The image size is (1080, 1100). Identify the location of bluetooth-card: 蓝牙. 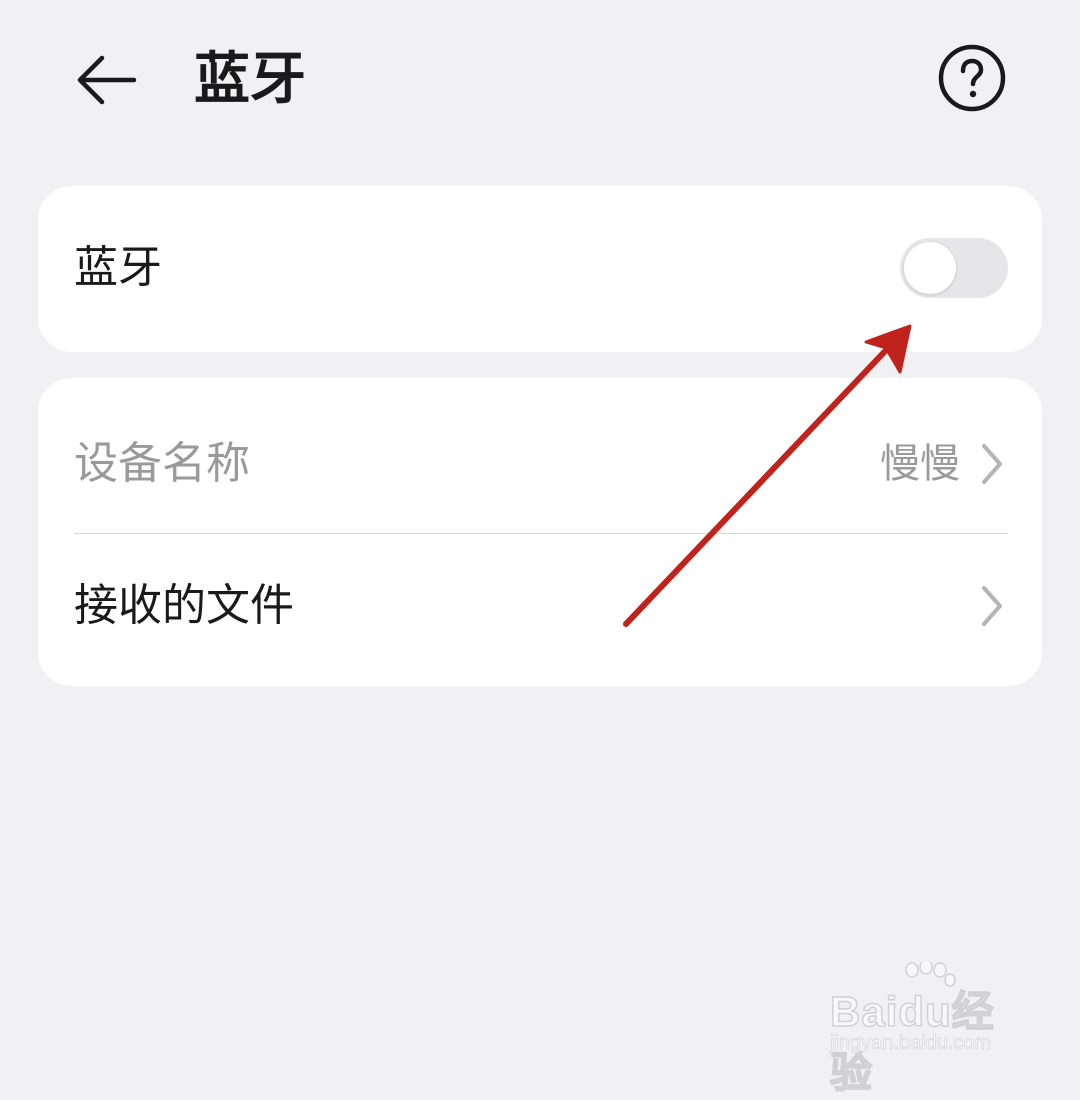
(540, 269).